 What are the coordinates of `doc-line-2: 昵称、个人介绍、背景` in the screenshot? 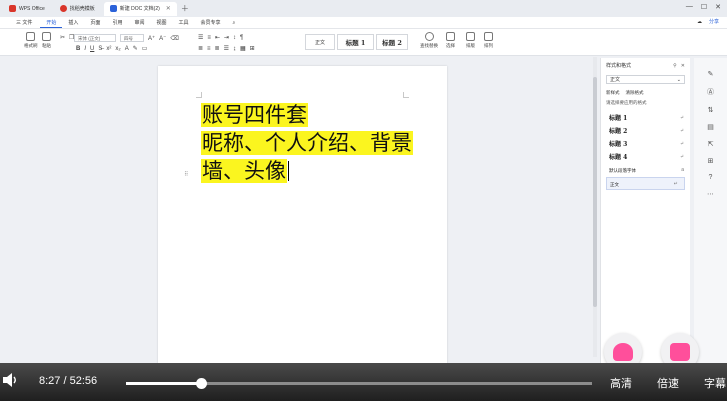 It's located at (307, 143).